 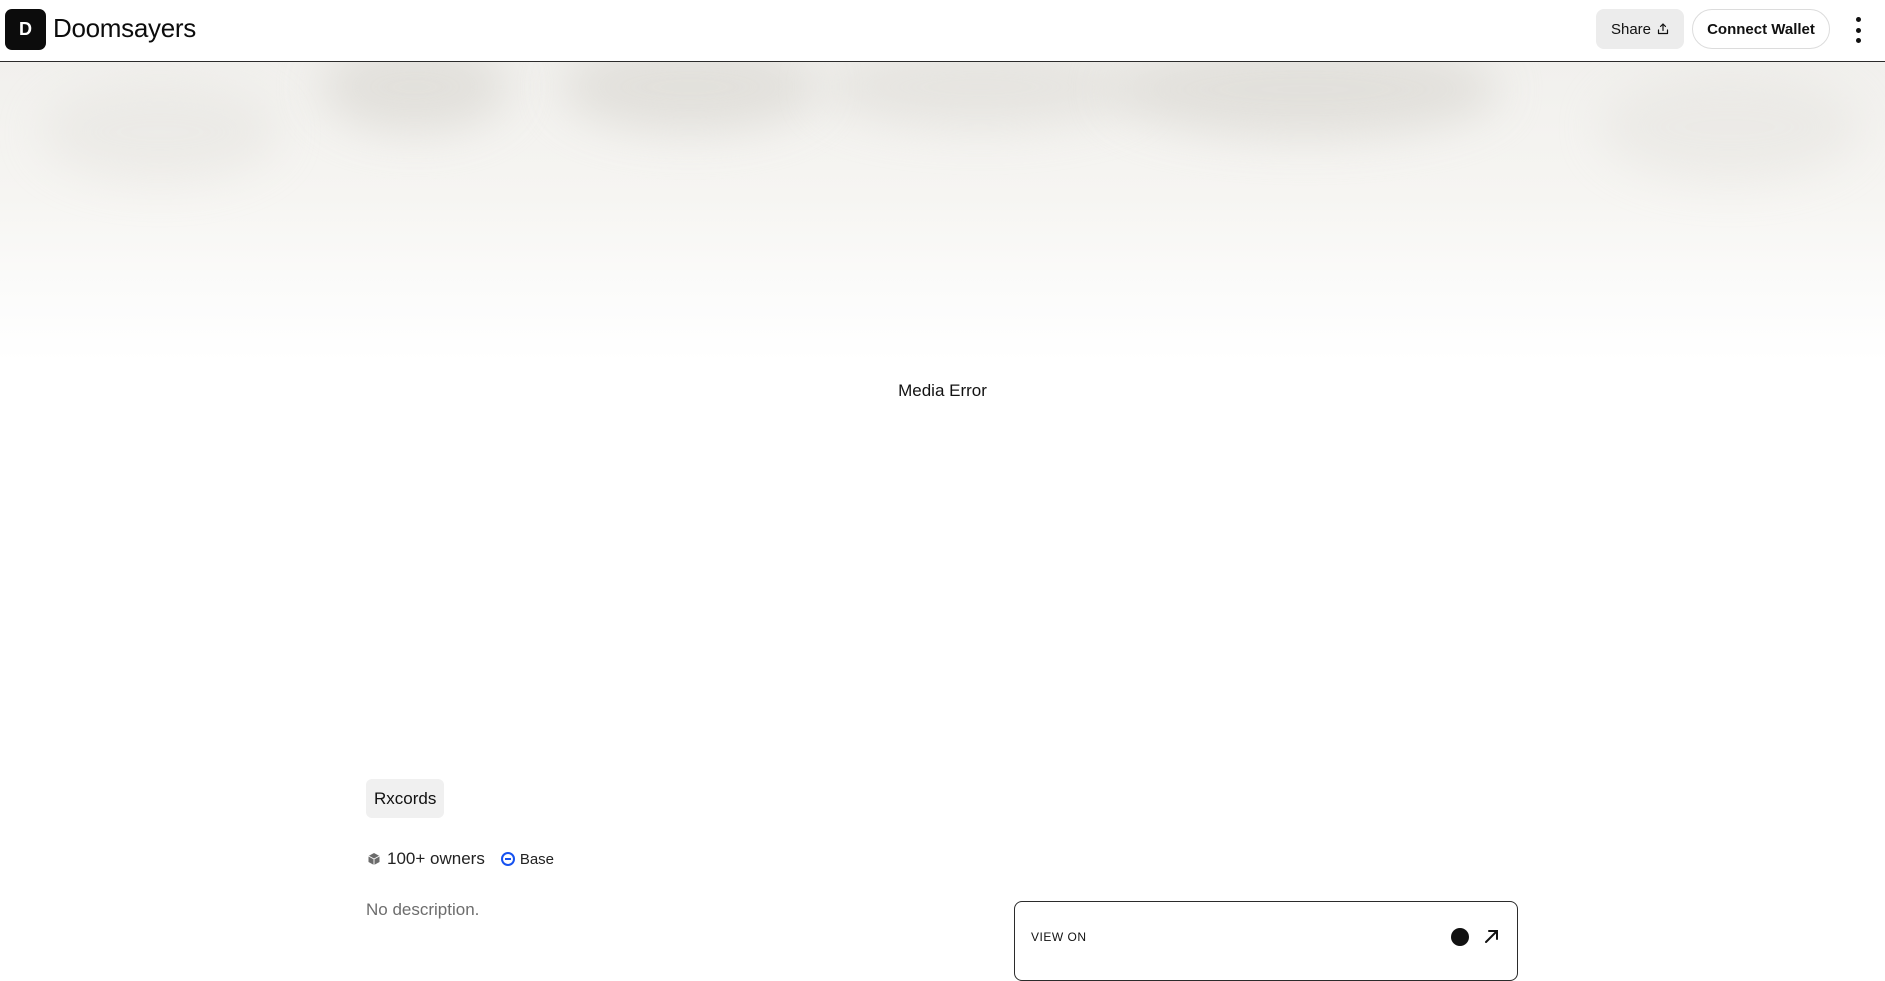 What do you see at coordinates (942, 390) in the screenshot?
I see `media-error-text: Media Error` at bounding box center [942, 390].